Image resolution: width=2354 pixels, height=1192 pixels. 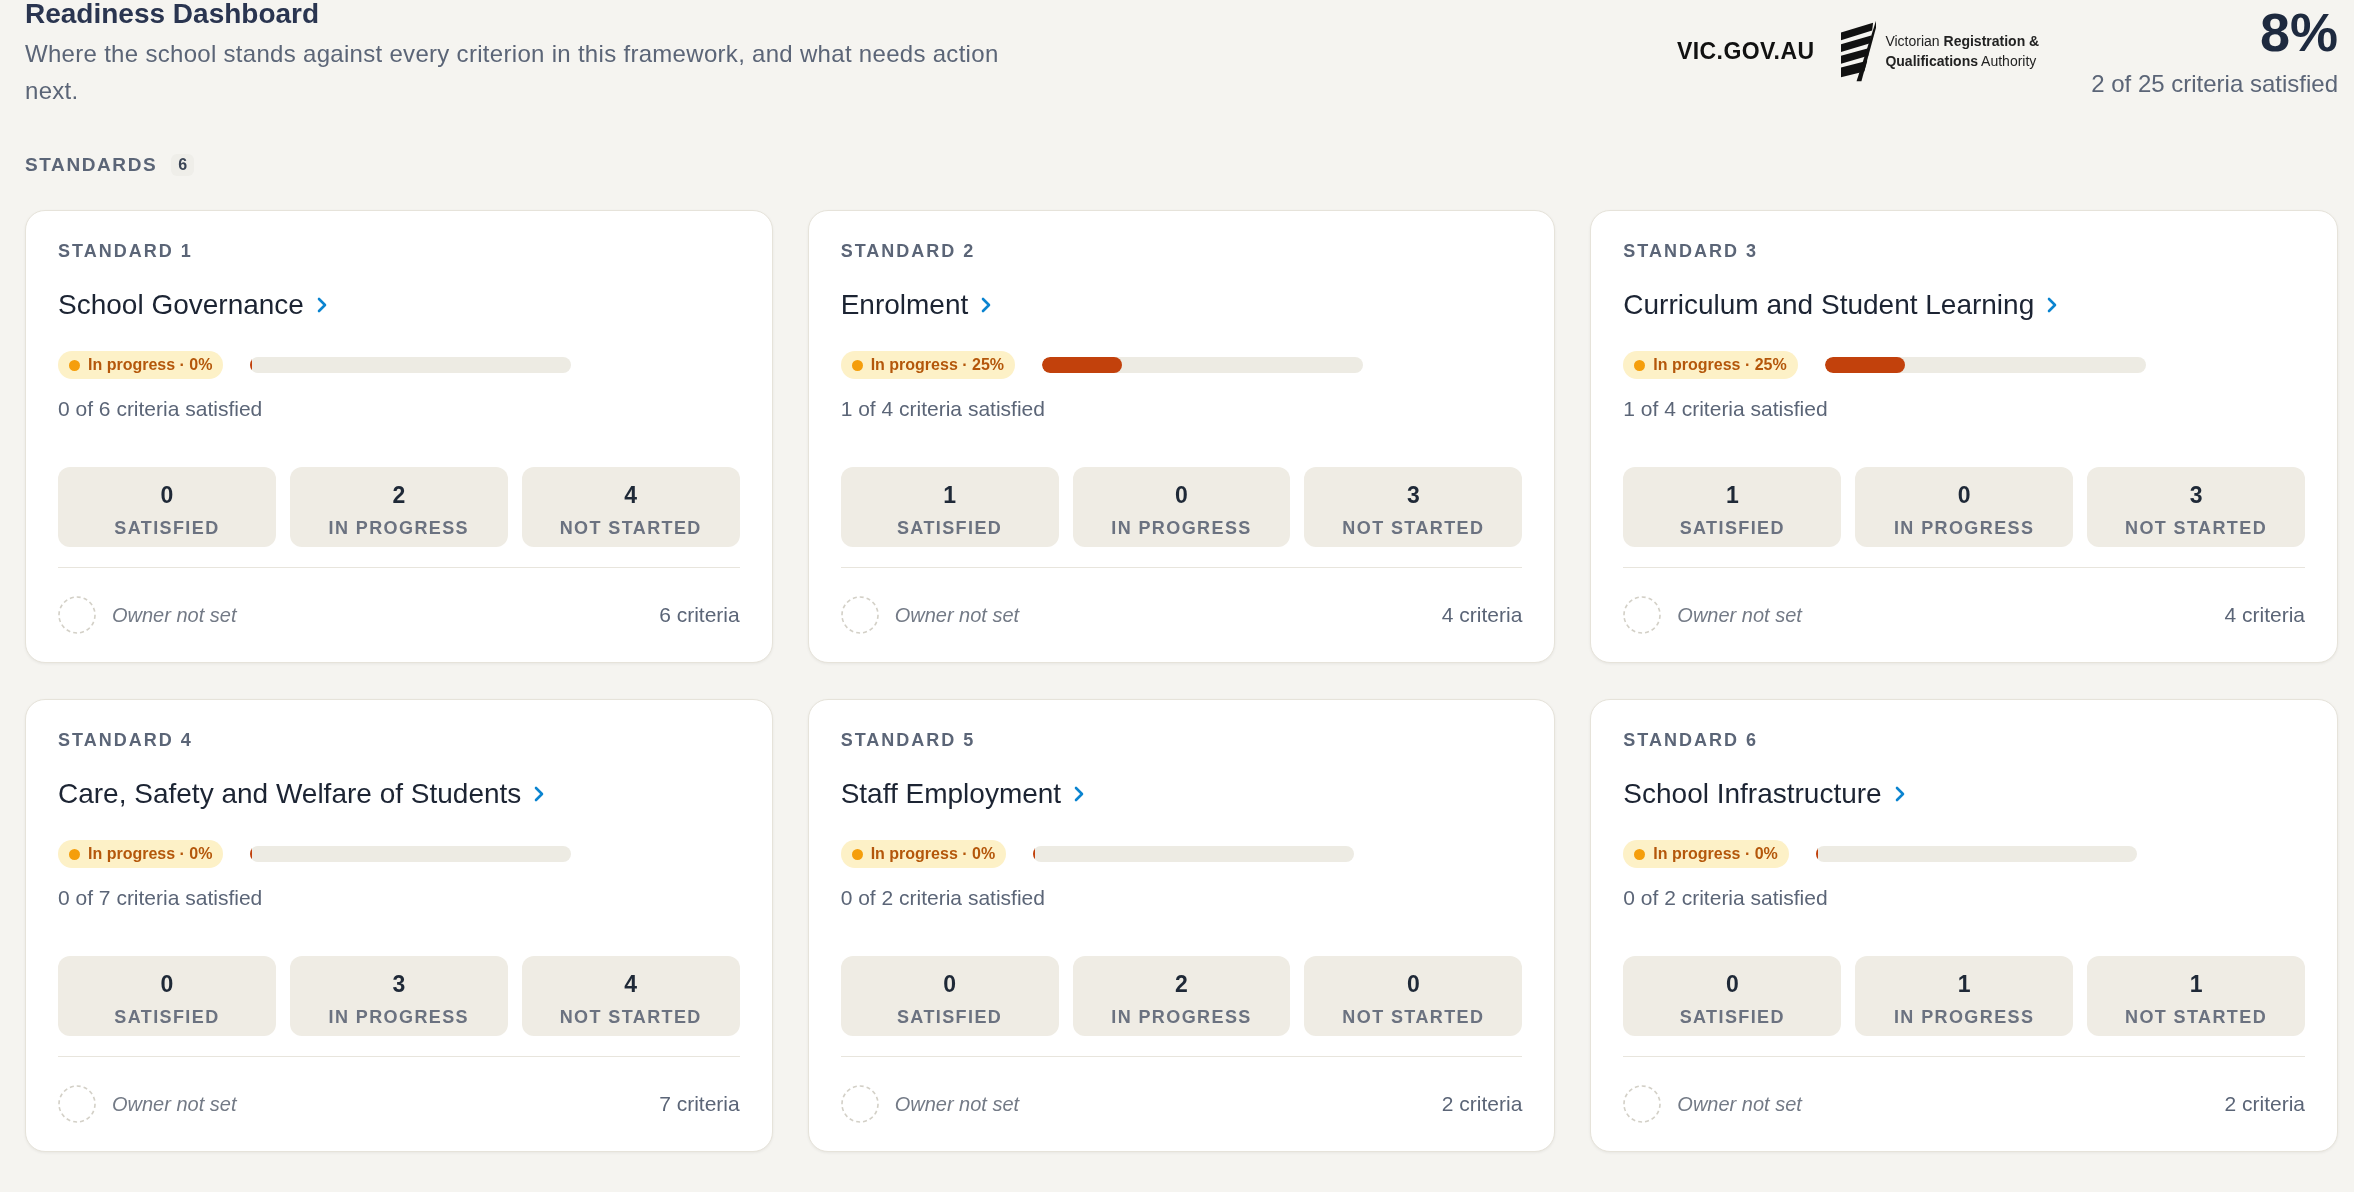 What do you see at coordinates (916, 305) in the screenshot?
I see `standard-link: Enrolment` at bounding box center [916, 305].